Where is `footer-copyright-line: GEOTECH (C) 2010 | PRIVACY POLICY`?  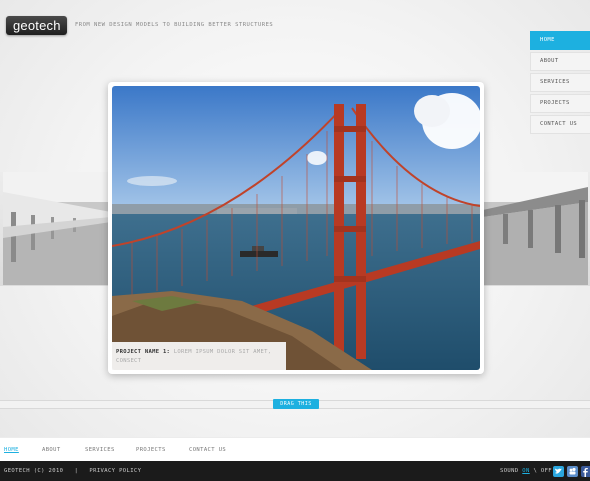 footer-copyright-line: GEOTECH (C) 2010 | PRIVACY POLICY is located at coordinates (72, 471).